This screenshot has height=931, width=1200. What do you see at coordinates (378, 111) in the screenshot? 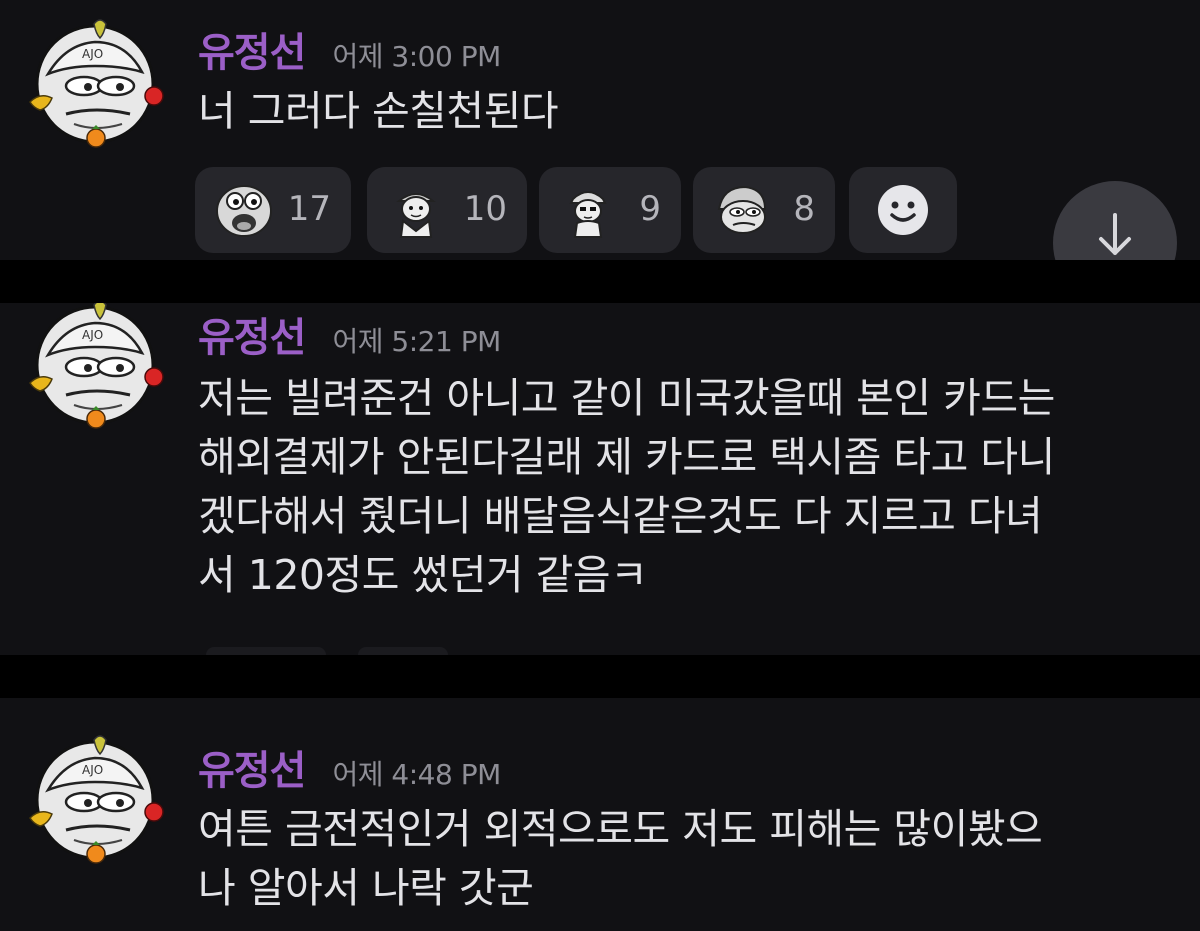
I see `message-text: 너 그러다 손칠천된다` at bounding box center [378, 111].